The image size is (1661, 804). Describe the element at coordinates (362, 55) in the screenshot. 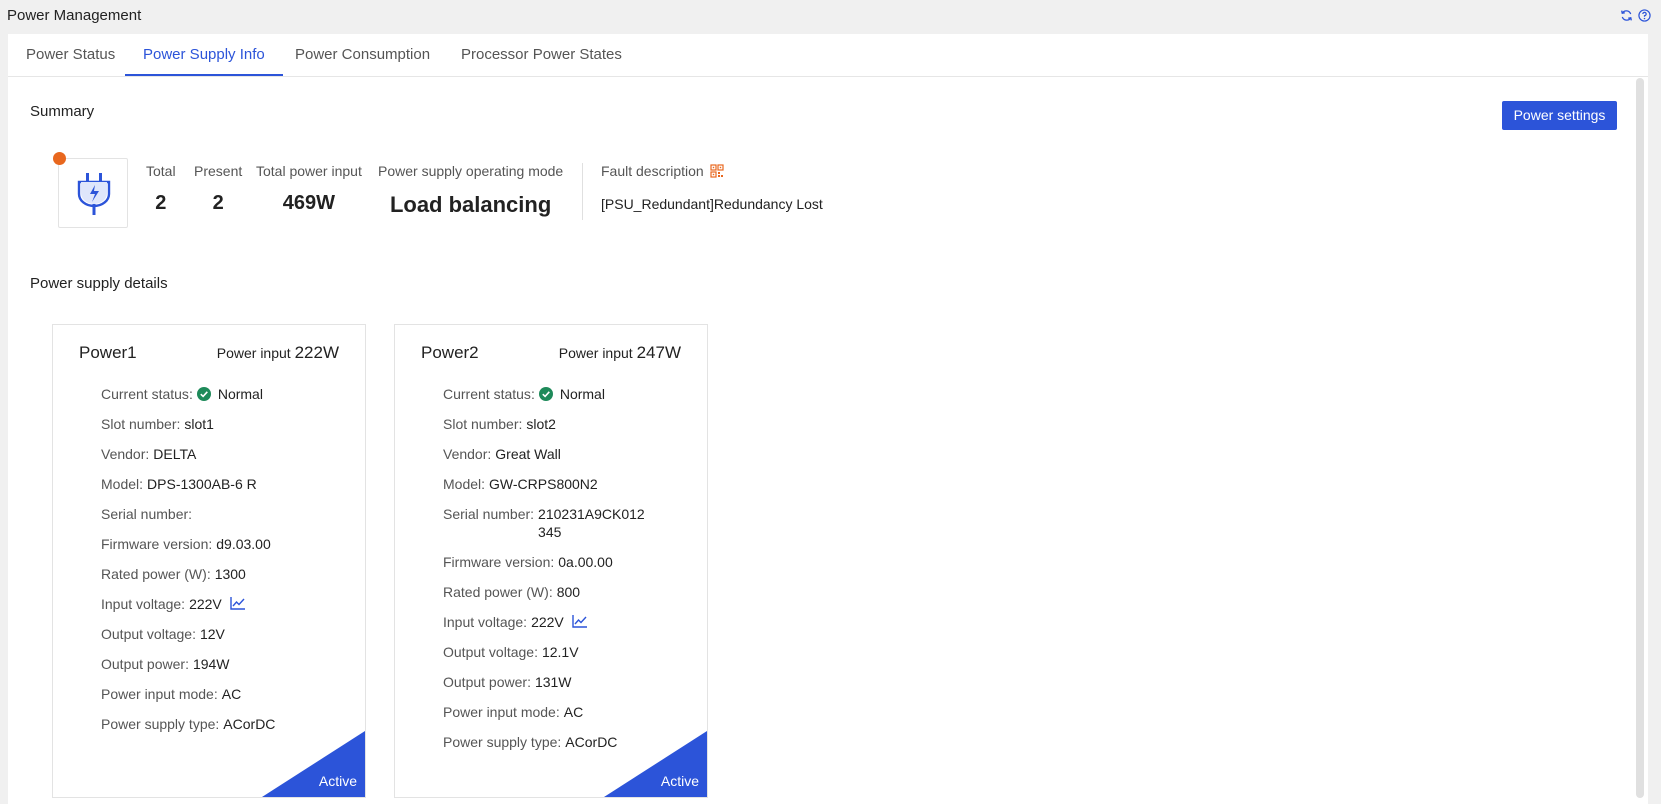

I see `tab-power-consumption: Power Consumption` at that location.